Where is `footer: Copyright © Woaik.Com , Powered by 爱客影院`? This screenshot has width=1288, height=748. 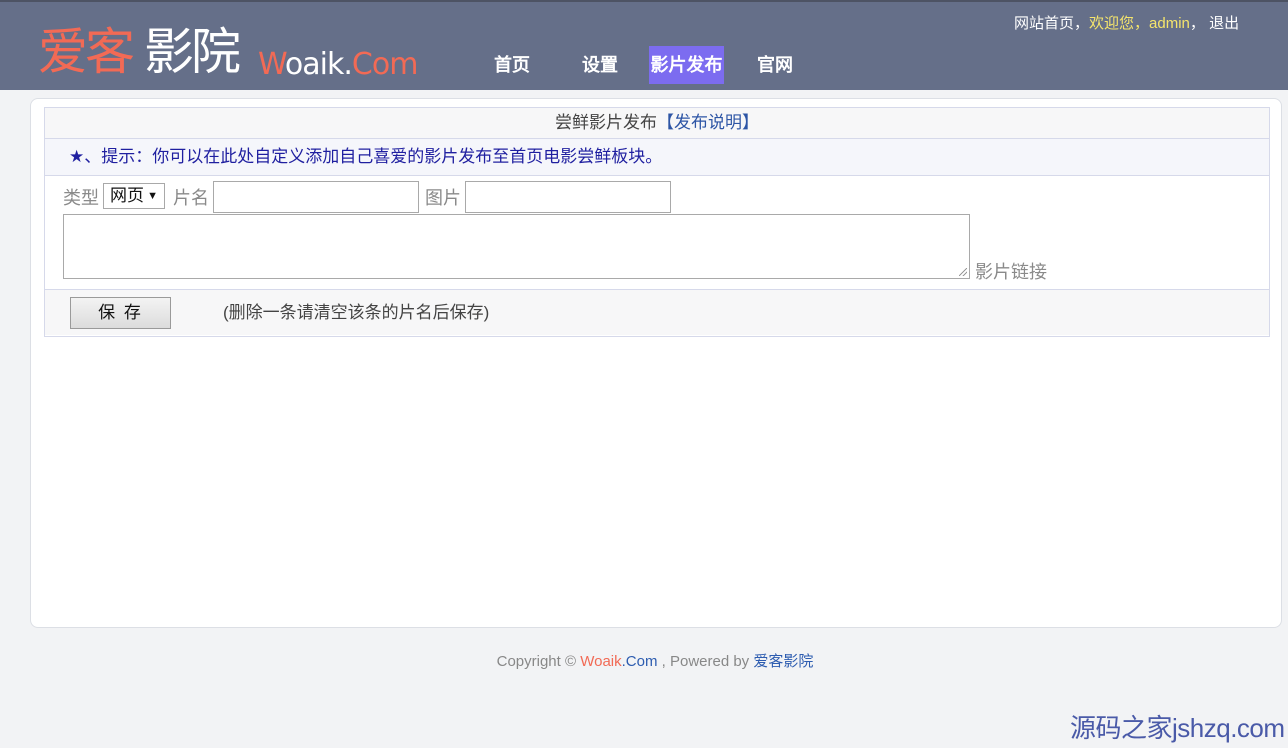
footer: Copyright © Woaik.Com , Powered by 爱客影院 is located at coordinates (644, 660).